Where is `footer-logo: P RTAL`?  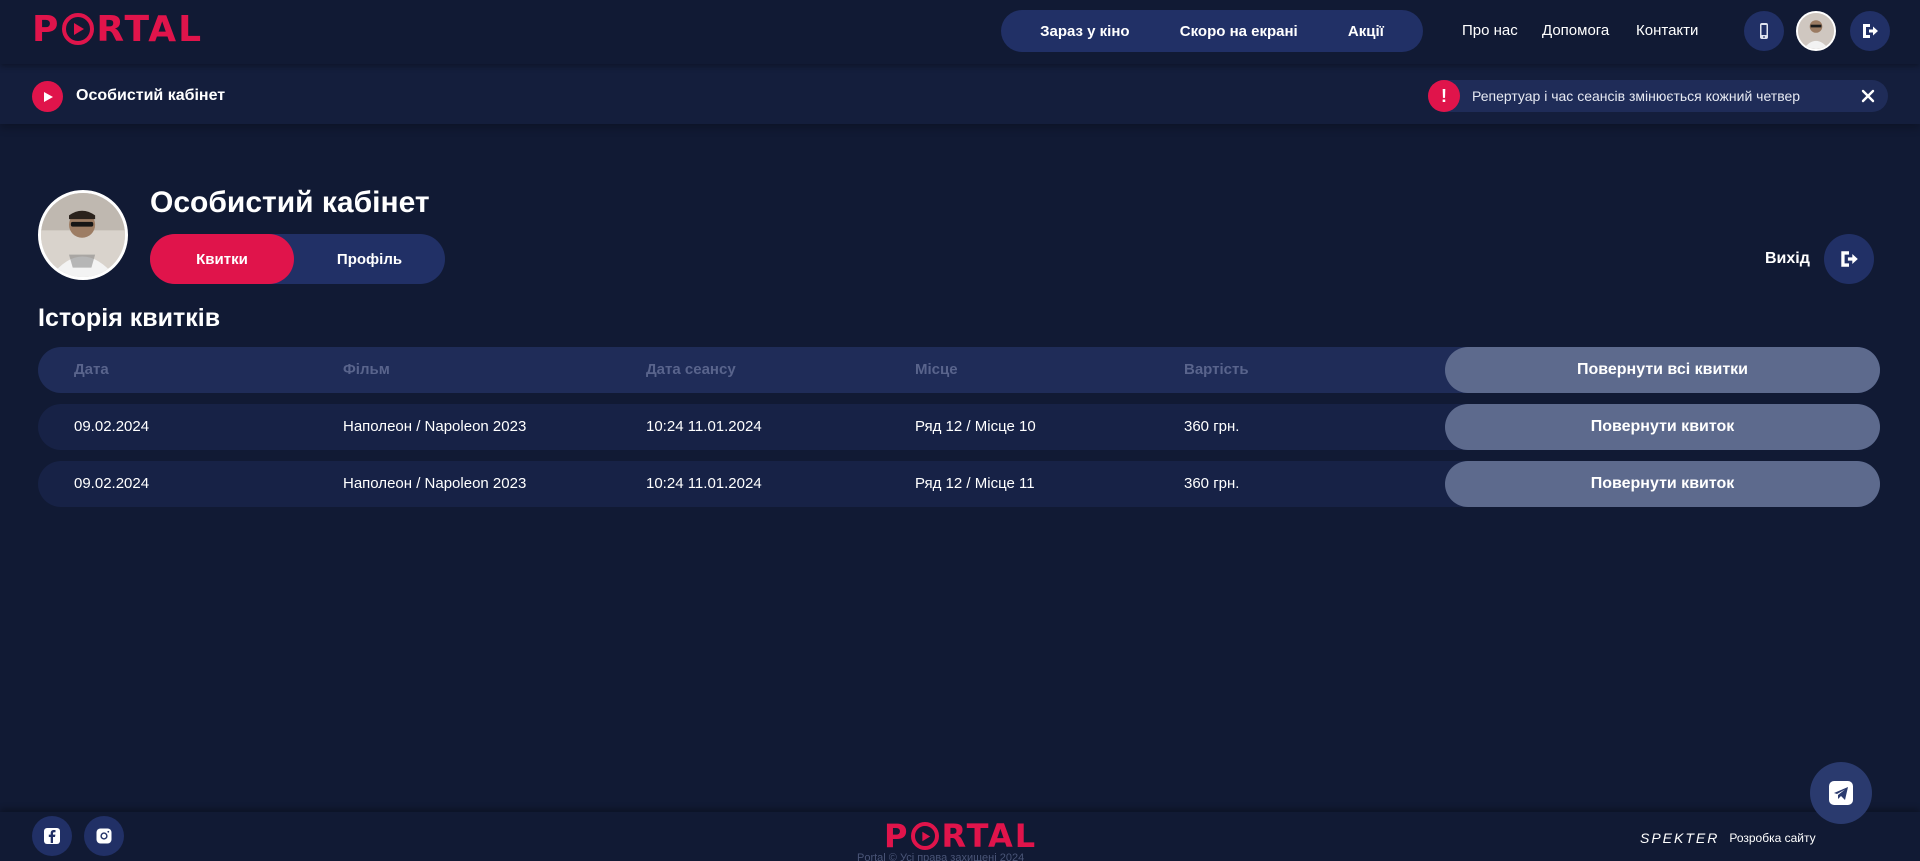
footer-logo: P RTAL is located at coordinates (960, 836).